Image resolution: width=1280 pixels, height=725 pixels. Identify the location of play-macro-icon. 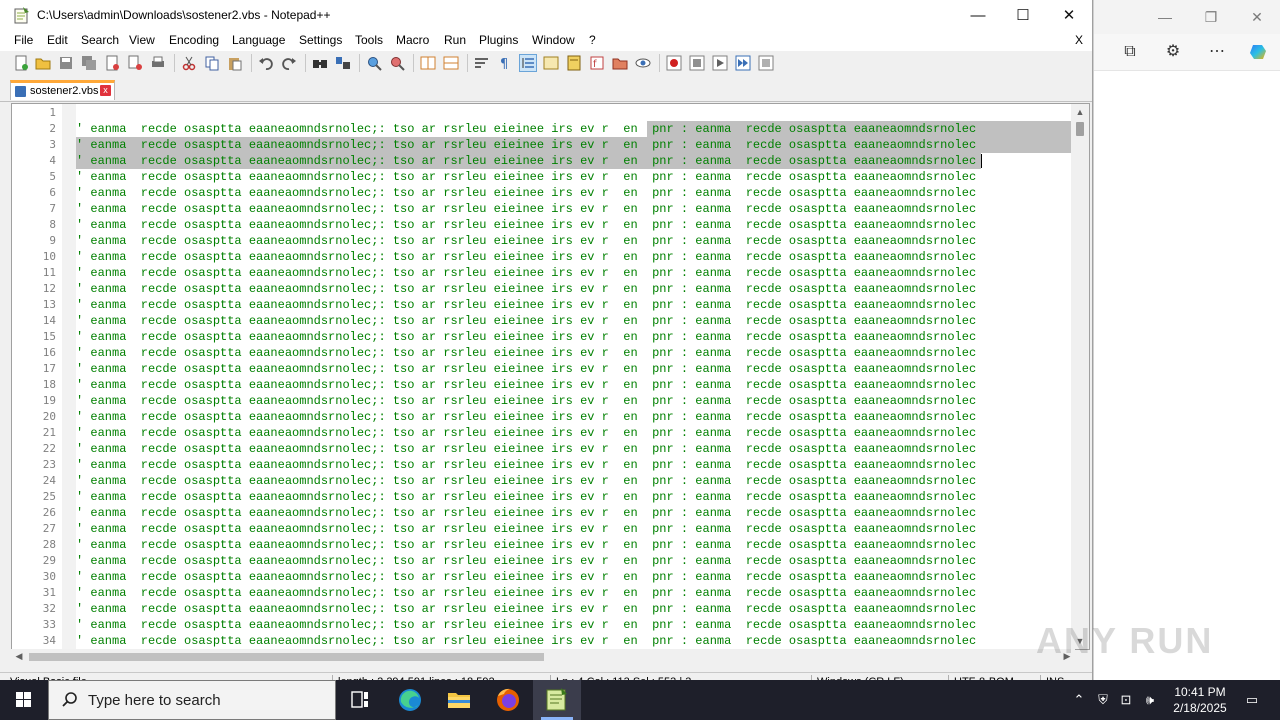
(720, 63).